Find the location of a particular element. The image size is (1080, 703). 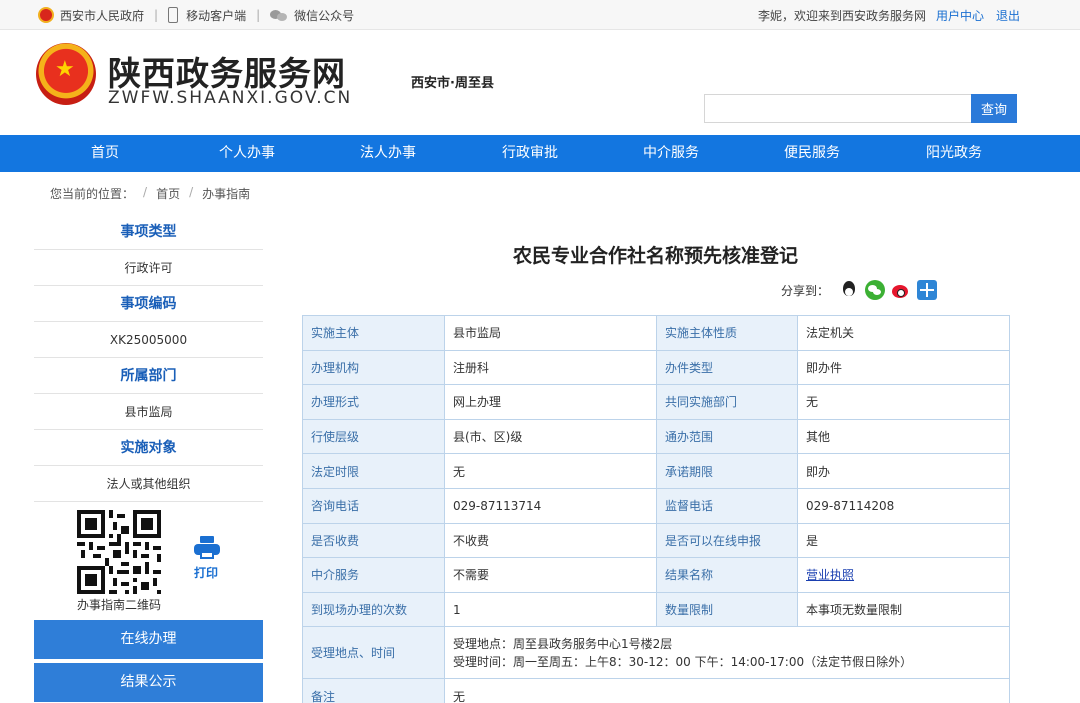

table-row: 办理形式 网上办理 共同实施部门 无 is located at coordinates (656, 402).